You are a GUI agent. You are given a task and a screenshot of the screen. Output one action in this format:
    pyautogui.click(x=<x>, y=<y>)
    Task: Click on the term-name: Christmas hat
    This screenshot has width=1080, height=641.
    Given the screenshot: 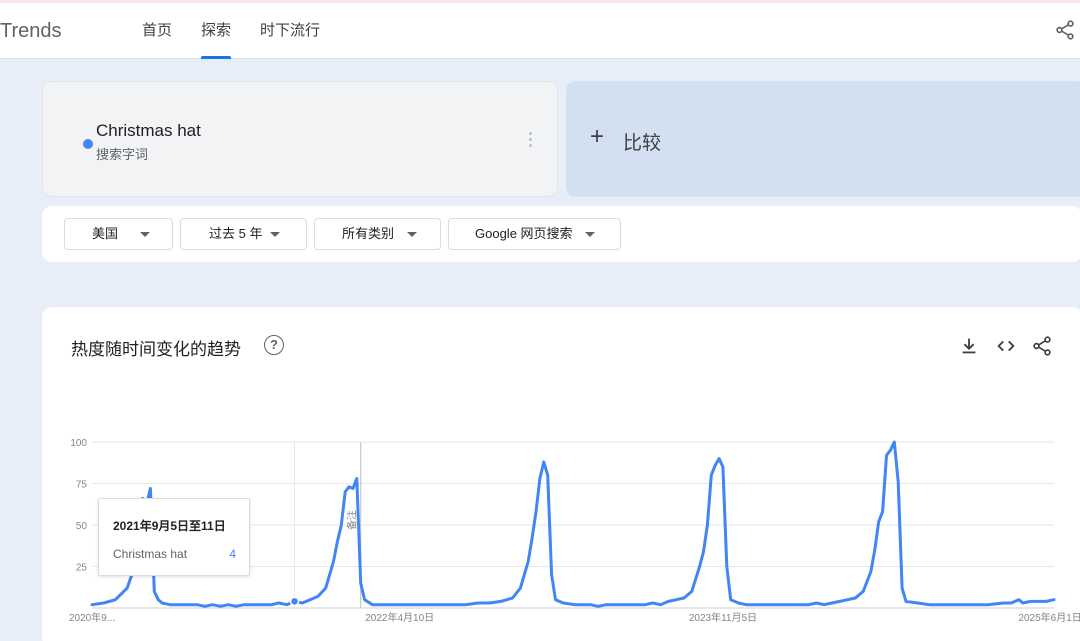 What is the action you would take?
    pyautogui.click(x=148, y=131)
    